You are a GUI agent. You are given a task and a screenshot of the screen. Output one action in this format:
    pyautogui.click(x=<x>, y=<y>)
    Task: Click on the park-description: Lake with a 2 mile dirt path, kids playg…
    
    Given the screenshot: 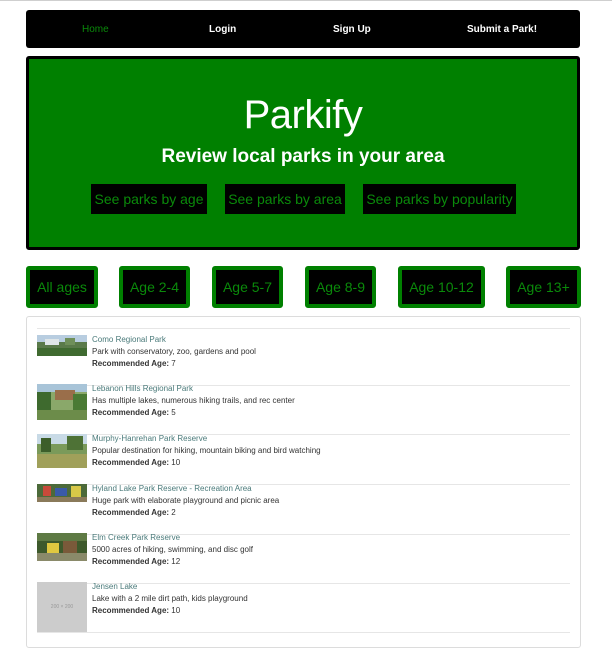 What is the action you would take?
    pyautogui.click(x=170, y=598)
    